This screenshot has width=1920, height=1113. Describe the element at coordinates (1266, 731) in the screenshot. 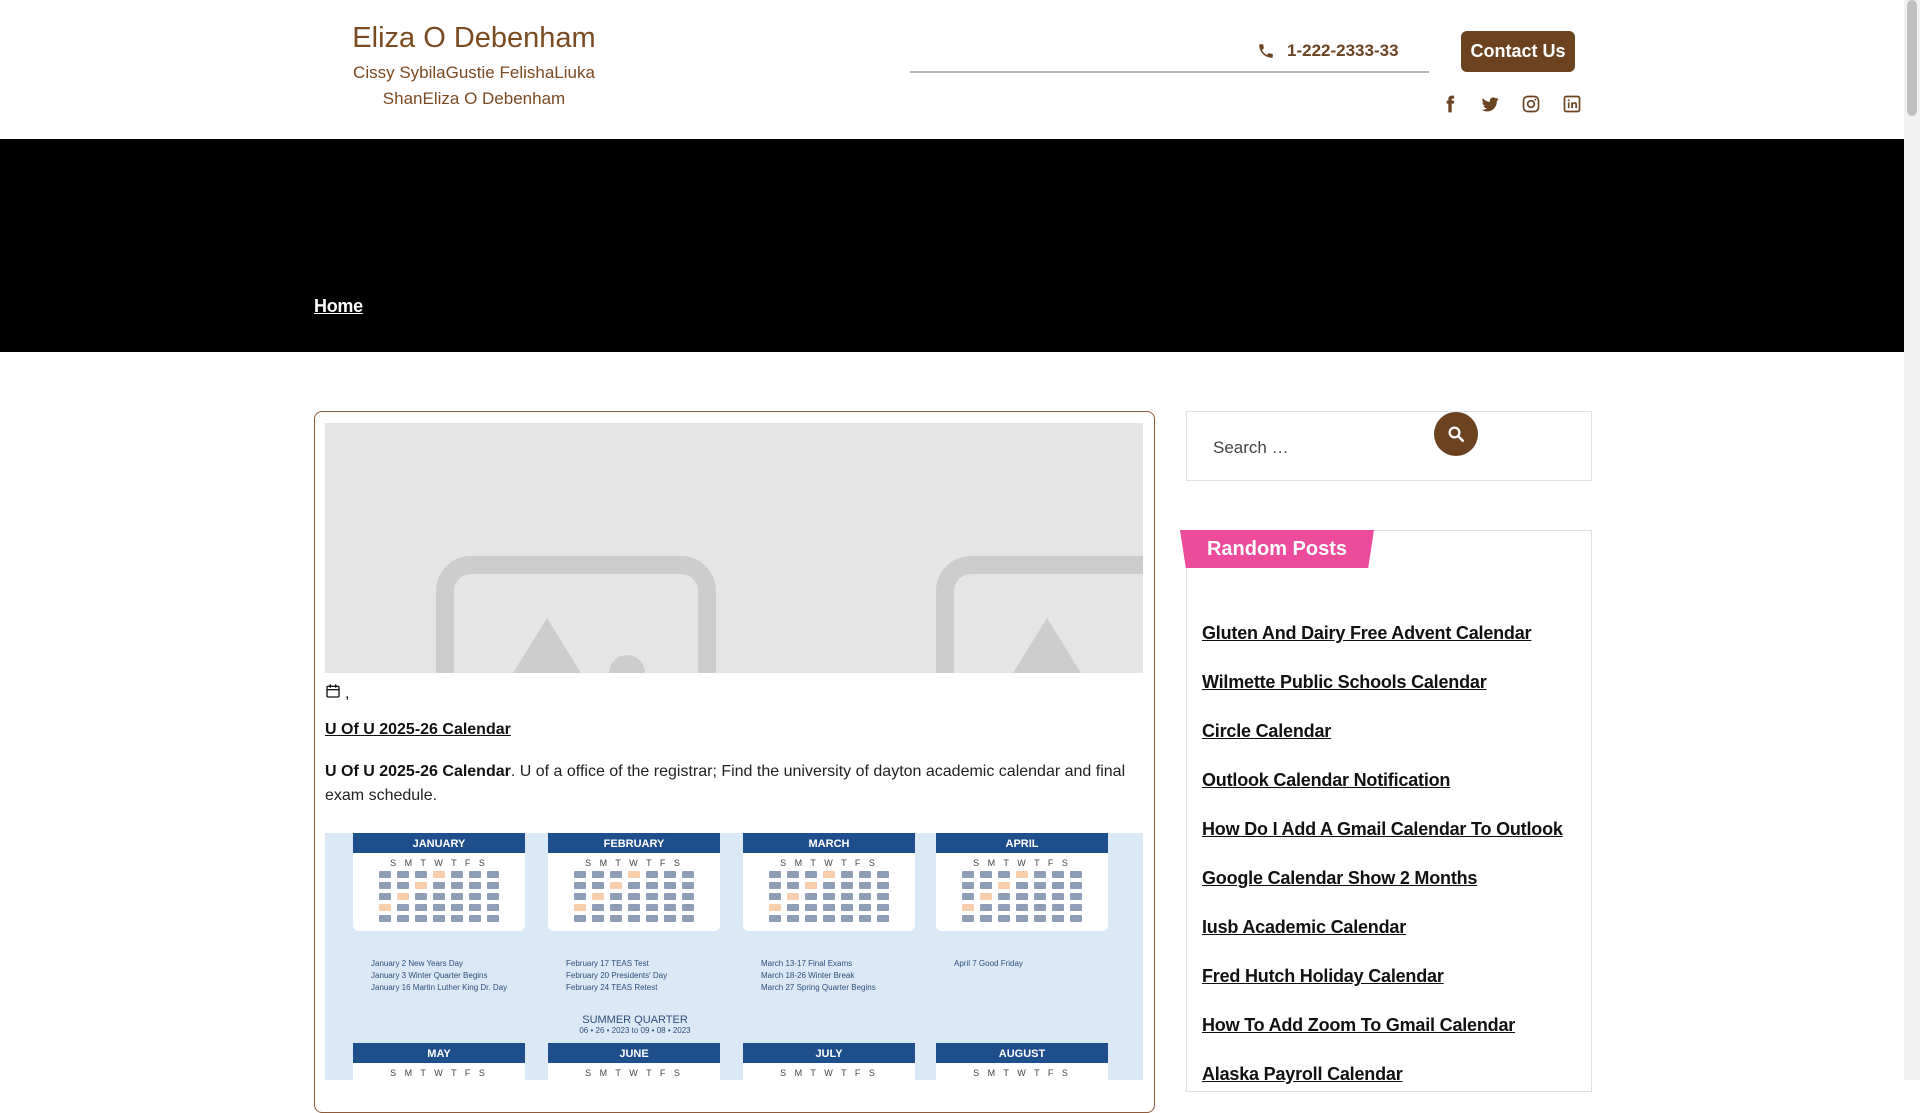

I see `random-post-link: Circle Calendar` at that location.